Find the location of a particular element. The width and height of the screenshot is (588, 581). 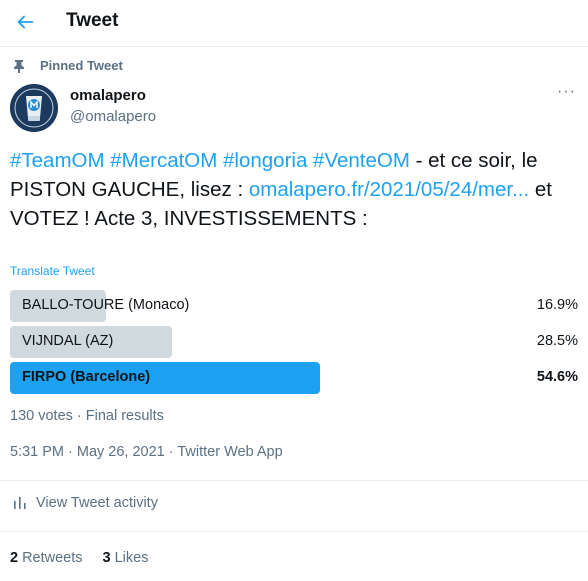

poll-option: VIJNDAL (AZ) 28.5% is located at coordinates (294, 342).